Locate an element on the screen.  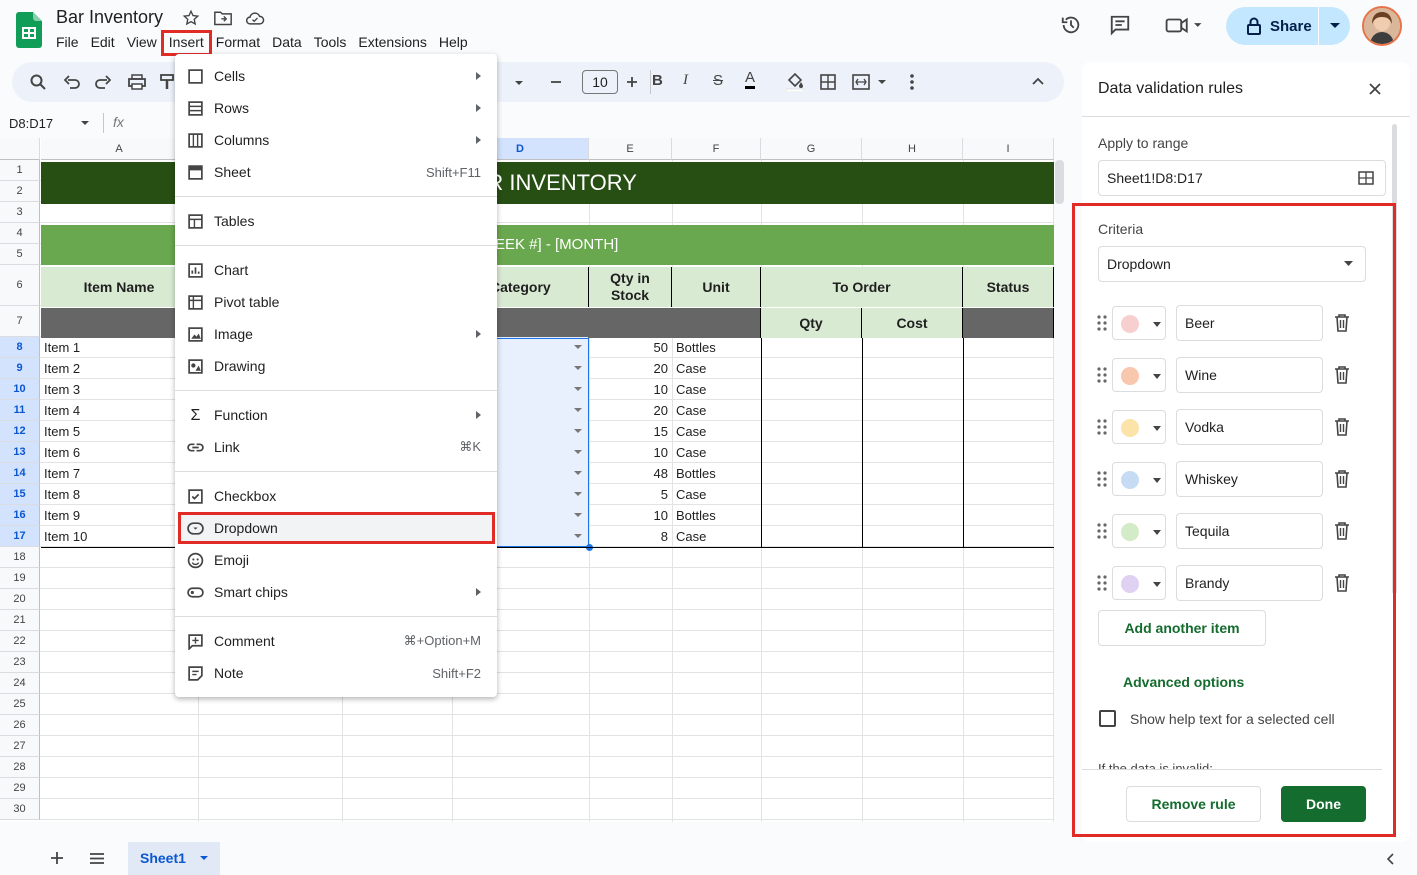
row-header: 7 is located at coordinates (20, 321).